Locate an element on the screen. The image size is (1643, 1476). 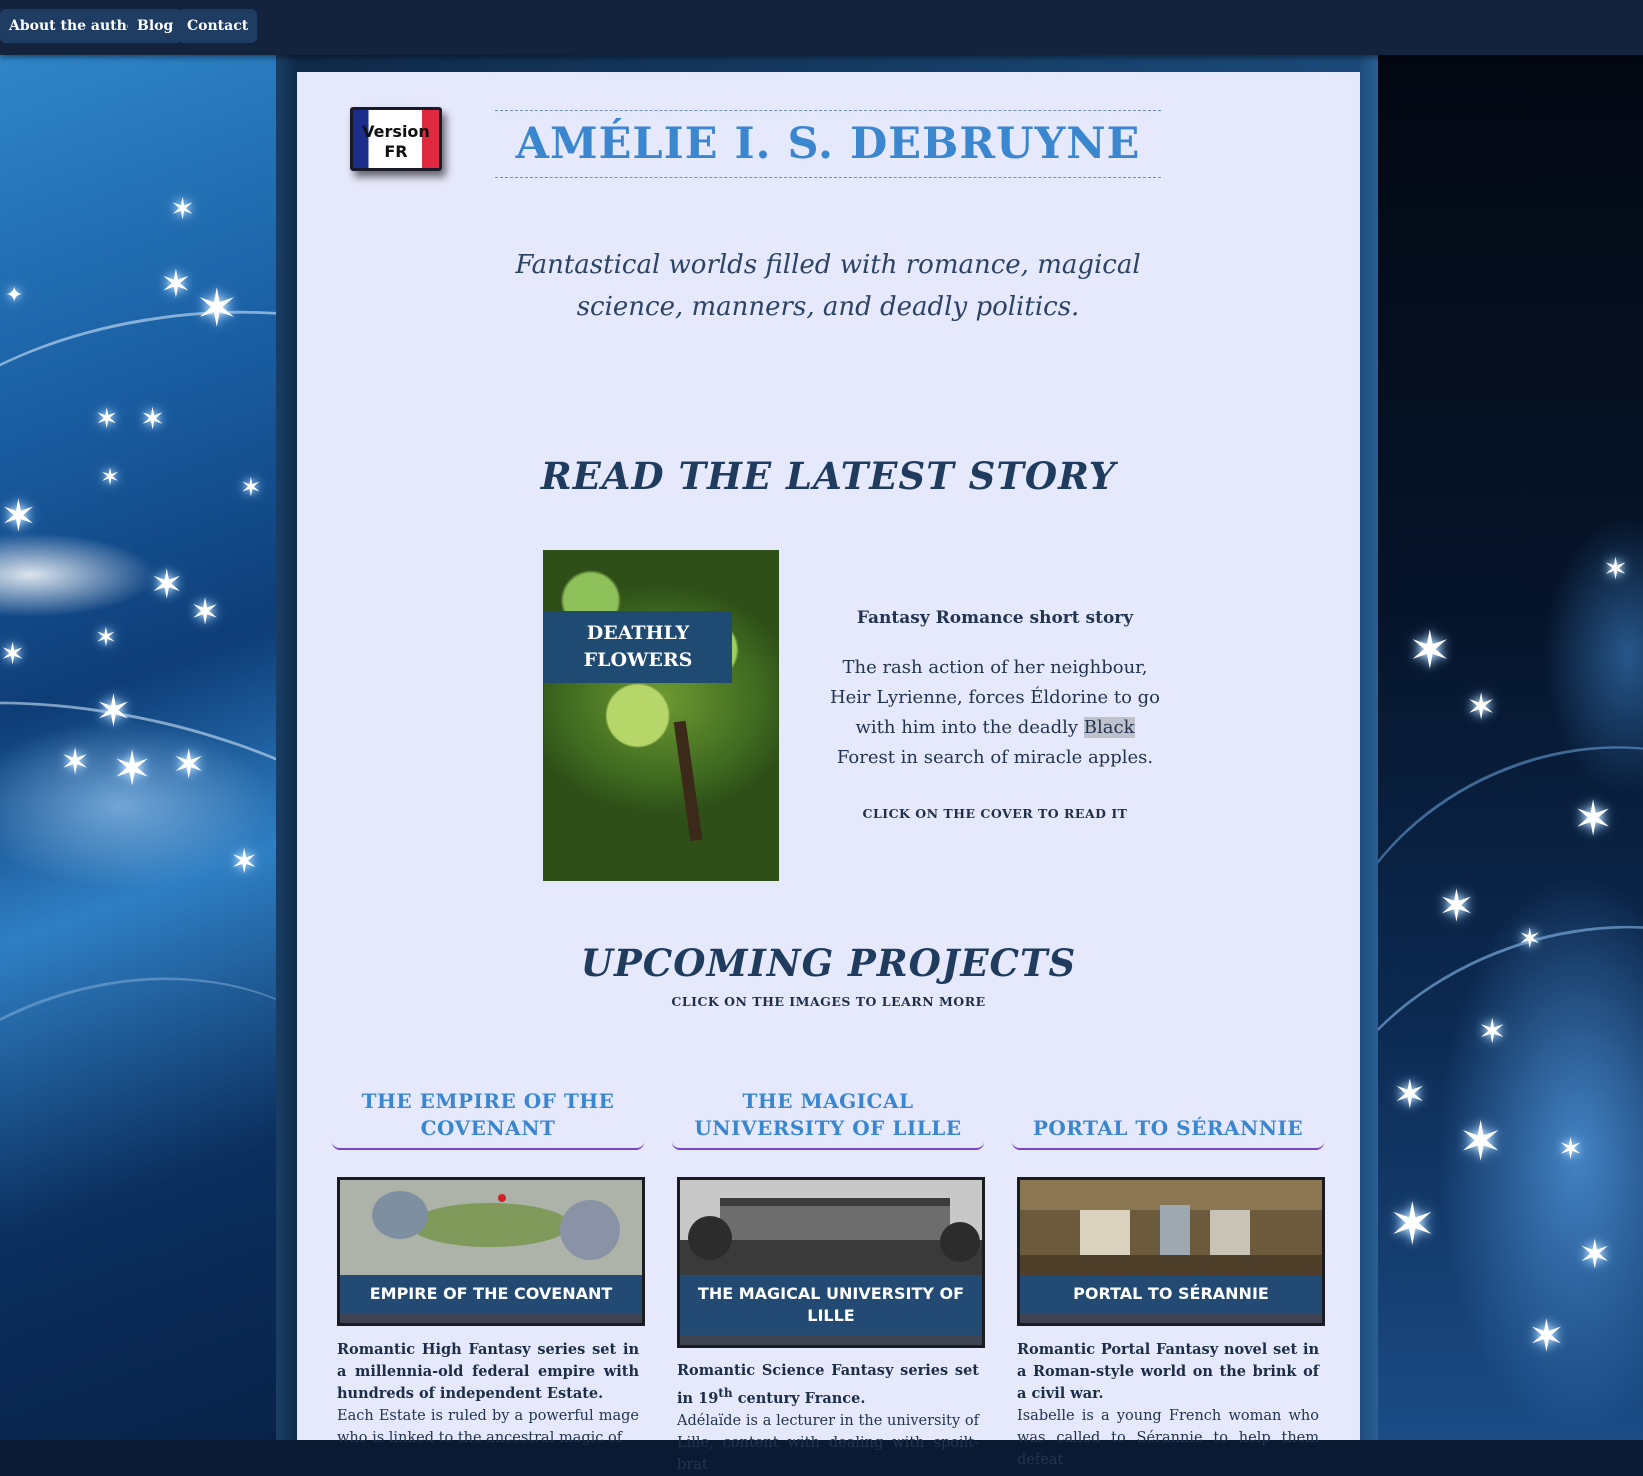
nav-blog: Blog is located at coordinates (155, 26).